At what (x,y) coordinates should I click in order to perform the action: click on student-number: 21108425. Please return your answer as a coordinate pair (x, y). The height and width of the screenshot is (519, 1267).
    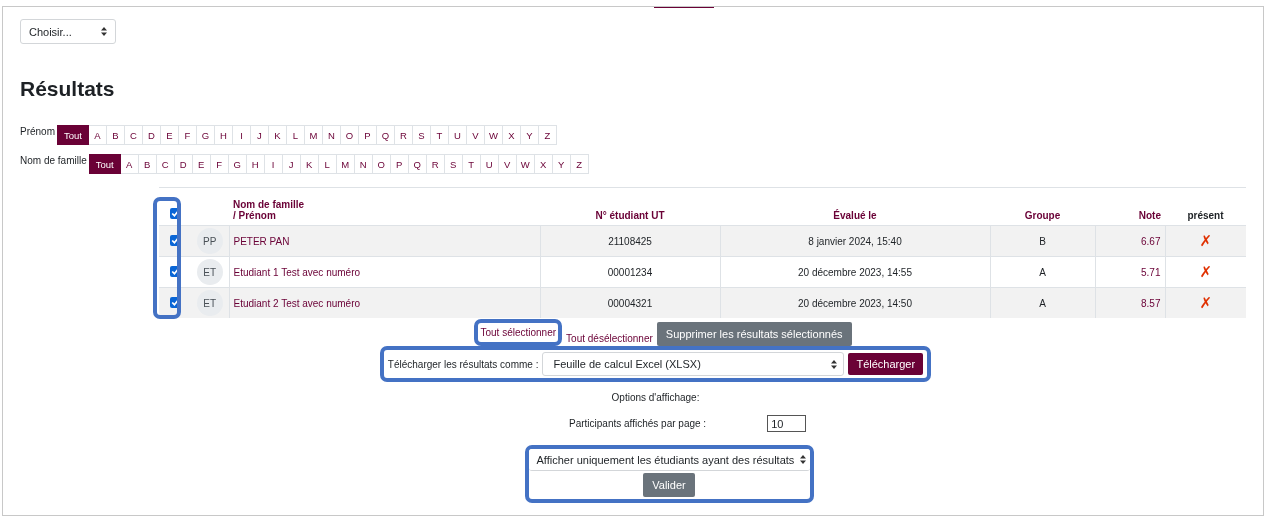
    Looking at the image, I should click on (630, 241).